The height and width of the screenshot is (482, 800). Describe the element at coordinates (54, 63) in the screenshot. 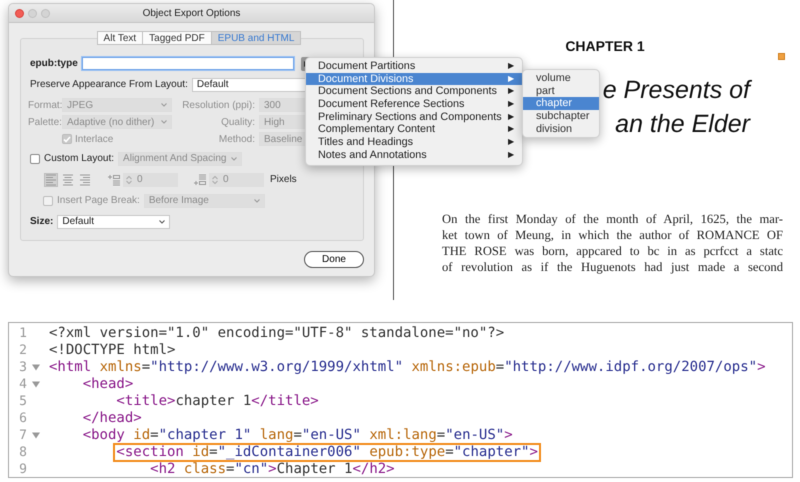

I see `field-label: epub:type` at that location.